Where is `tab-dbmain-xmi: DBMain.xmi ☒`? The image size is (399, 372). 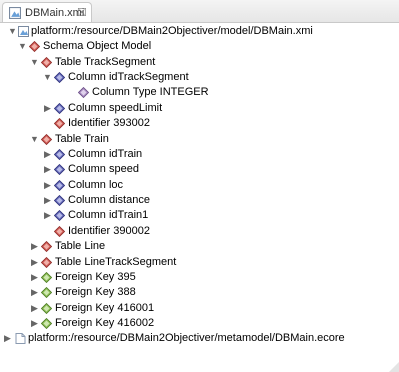 tab-dbmain-xmi: DBMain.xmi ☒ is located at coordinates (47, 12).